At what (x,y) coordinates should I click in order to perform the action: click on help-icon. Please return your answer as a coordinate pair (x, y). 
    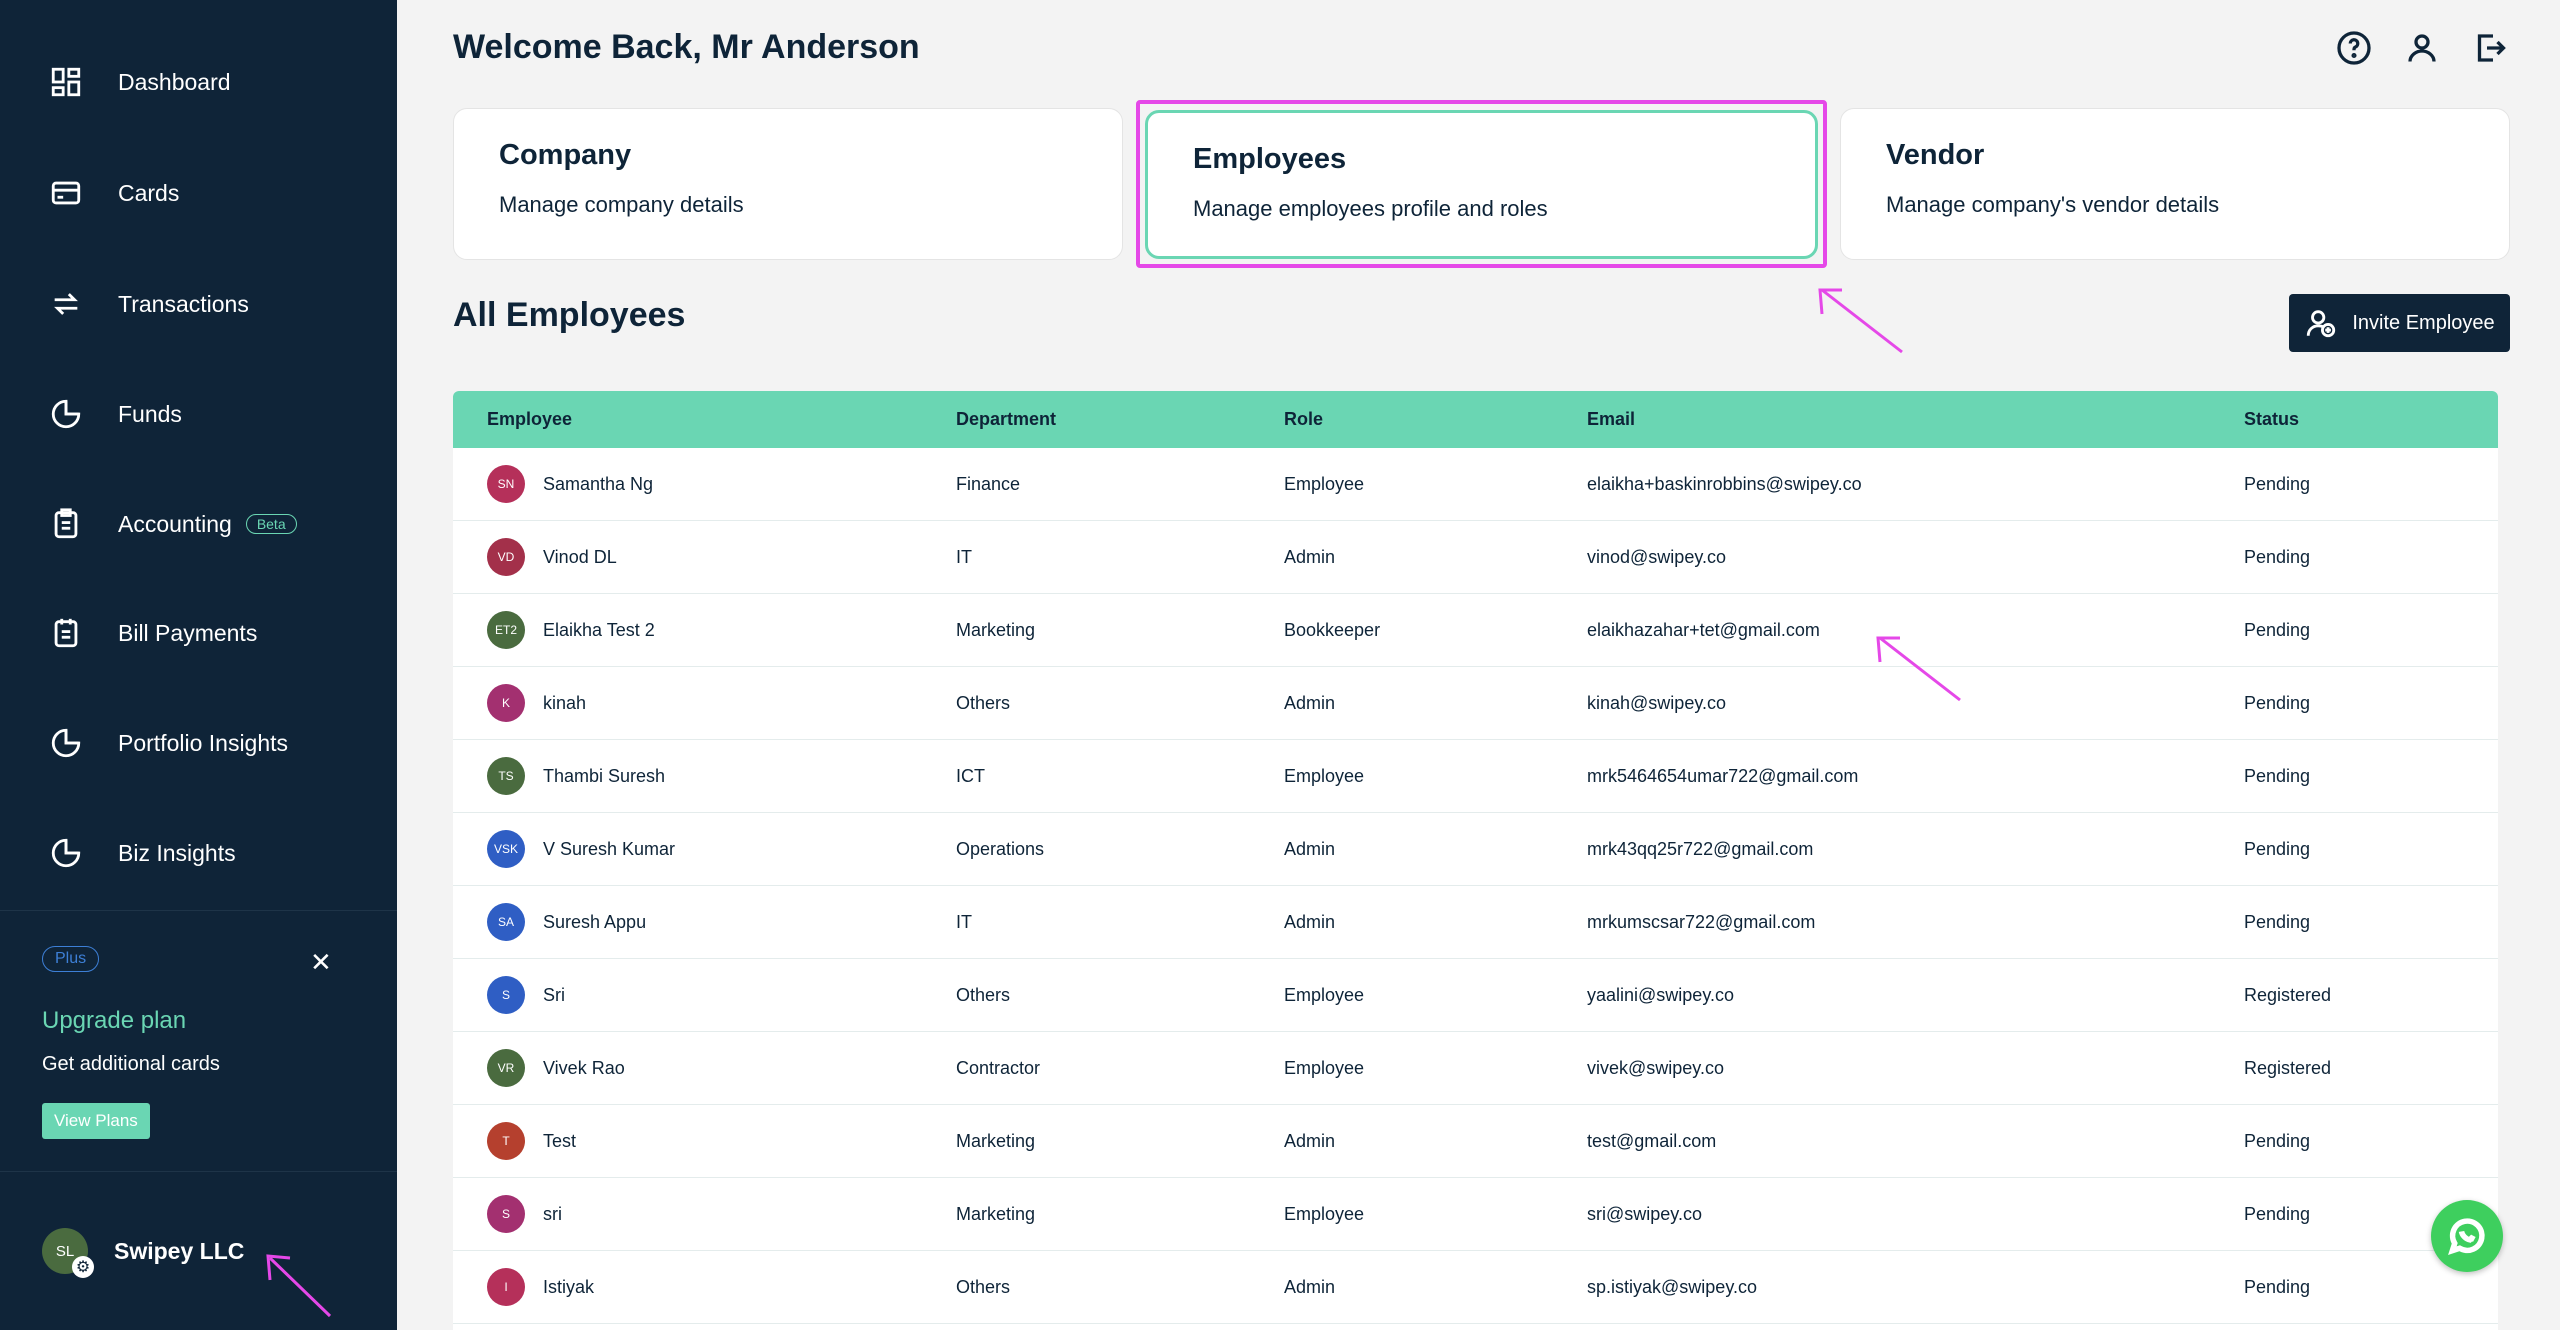
    Looking at the image, I should click on (2354, 48).